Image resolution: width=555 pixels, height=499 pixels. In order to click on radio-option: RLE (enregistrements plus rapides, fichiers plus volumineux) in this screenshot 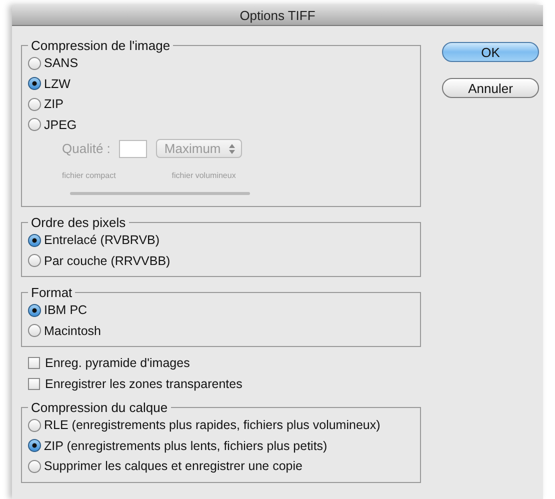, I will do `click(221, 425)`.